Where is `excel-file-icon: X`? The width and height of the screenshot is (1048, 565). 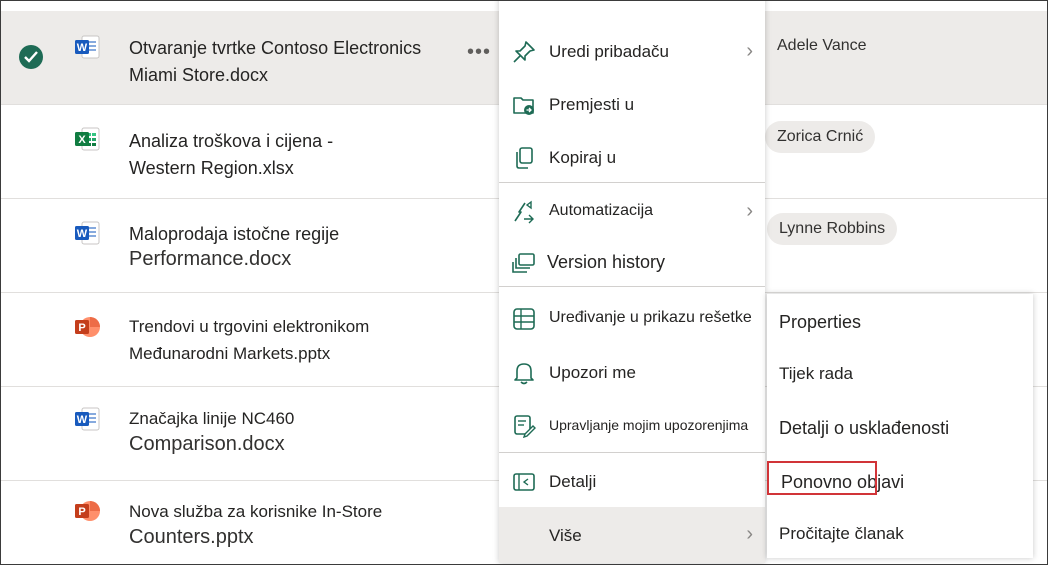 excel-file-icon: X is located at coordinates (87, 139).